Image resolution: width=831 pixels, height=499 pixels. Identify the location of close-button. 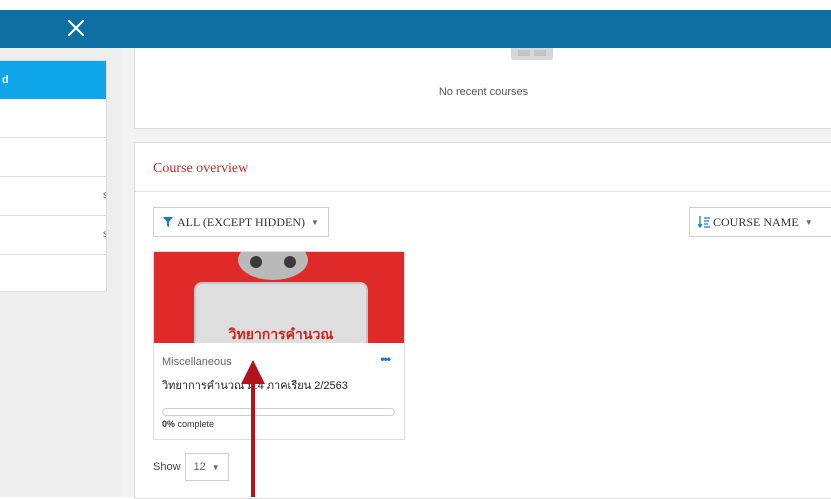
(76, 28).